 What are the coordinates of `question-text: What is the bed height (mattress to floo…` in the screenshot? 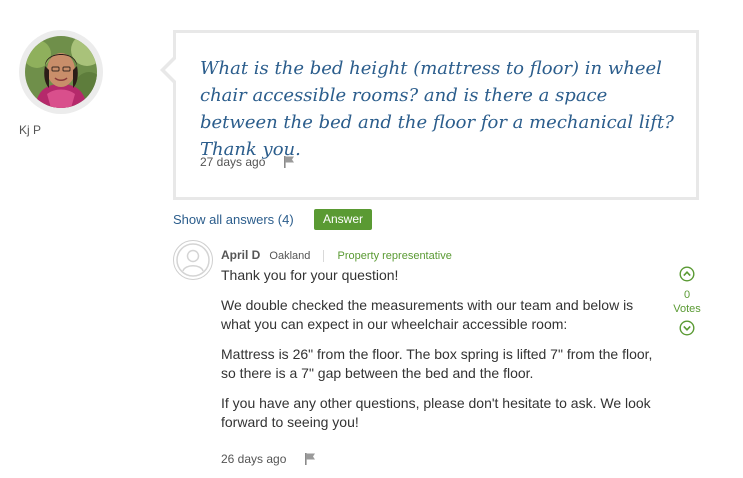 It's located at (437, 109).